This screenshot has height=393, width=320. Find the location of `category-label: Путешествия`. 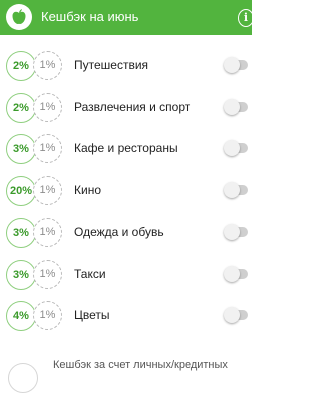

category-label: Путешествия is located at coordinates (111, 65).